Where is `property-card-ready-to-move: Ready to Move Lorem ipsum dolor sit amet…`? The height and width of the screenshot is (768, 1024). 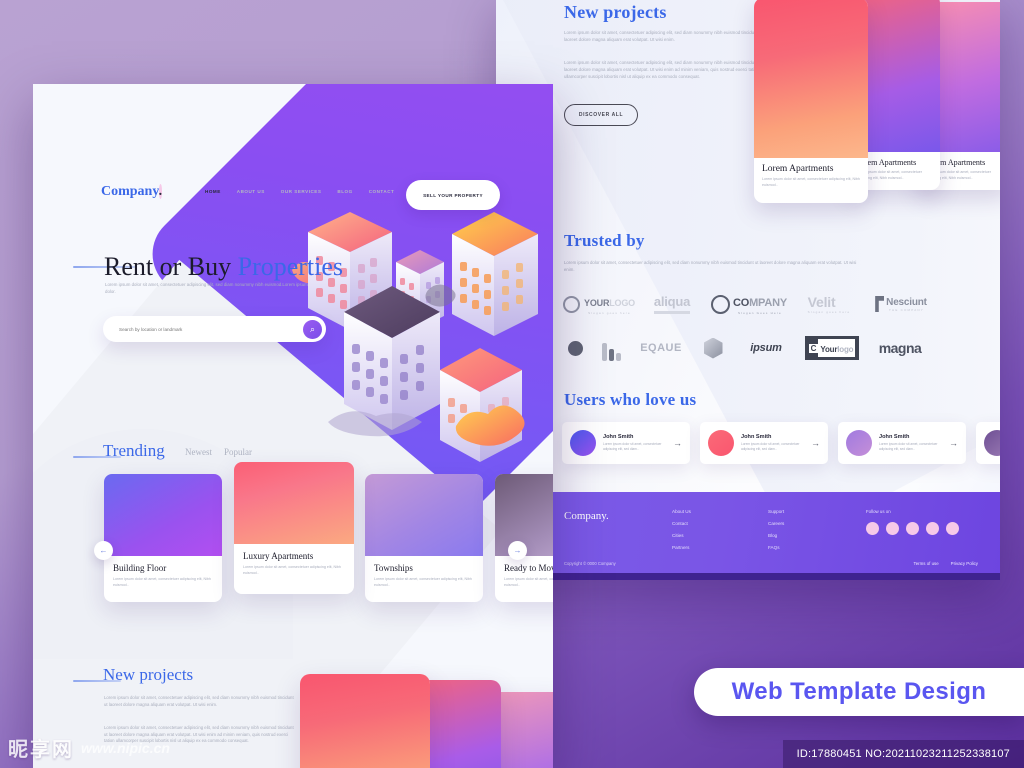 property-card-ready-to-move: Ready to Move Lorem ipsum dolor sit amet… is located at coordinates (524, 538).